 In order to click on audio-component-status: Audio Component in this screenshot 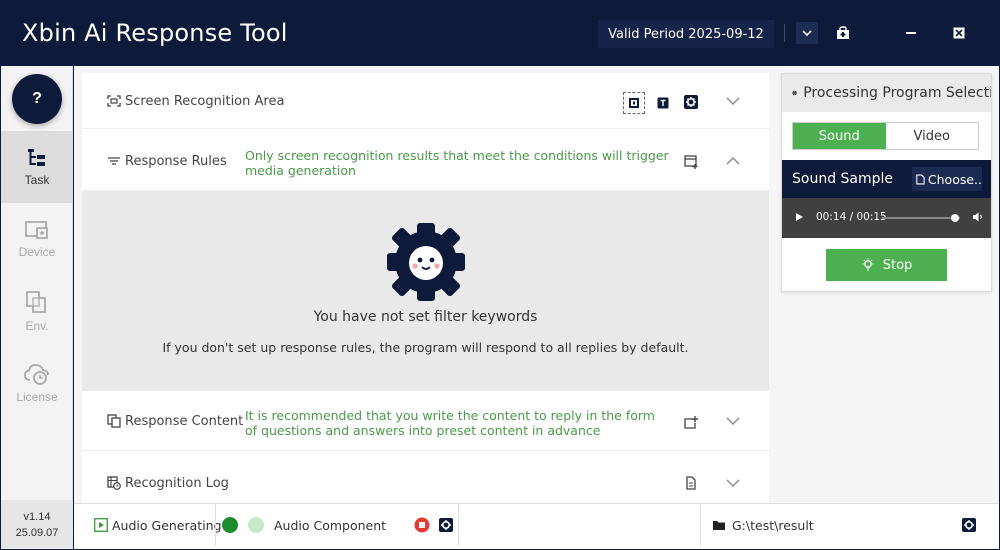, I will do `click(304, 525)`.